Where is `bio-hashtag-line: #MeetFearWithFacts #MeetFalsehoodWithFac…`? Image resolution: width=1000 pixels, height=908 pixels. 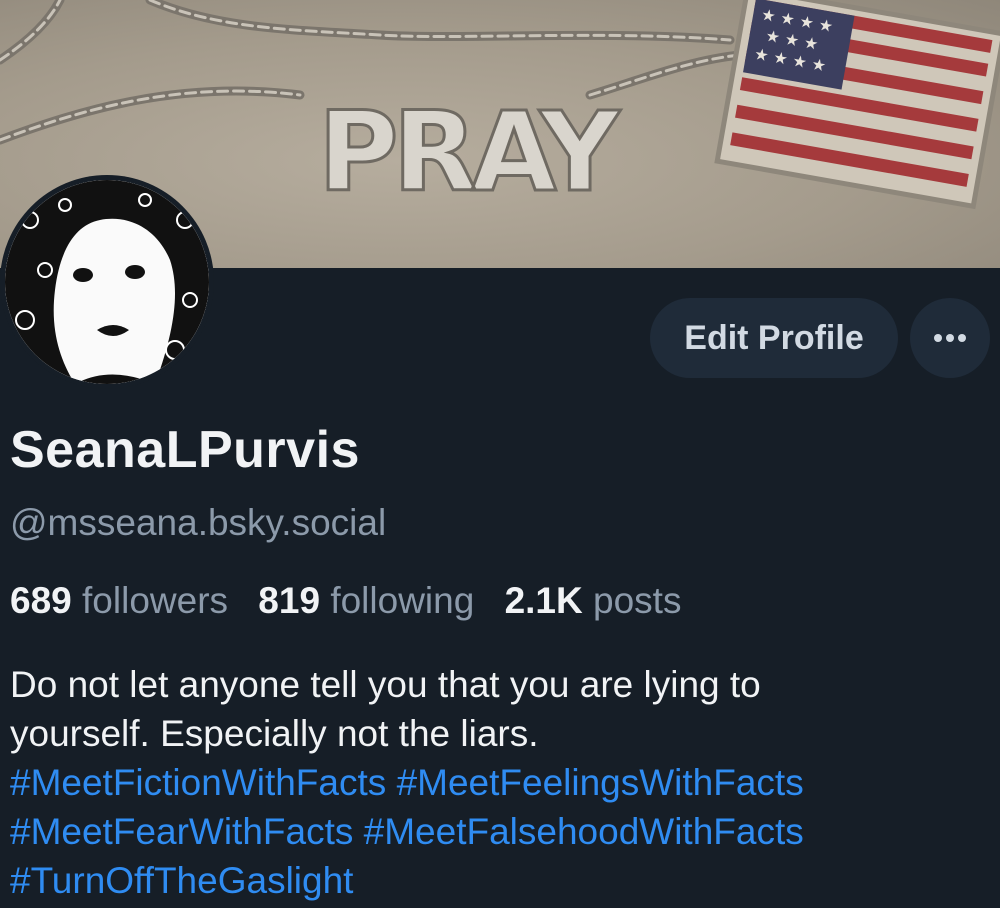
bio-hashtag-line: #MeetFearWithFacts #MeetFalsehoodWithFac… is located at coordinates (502, 831).